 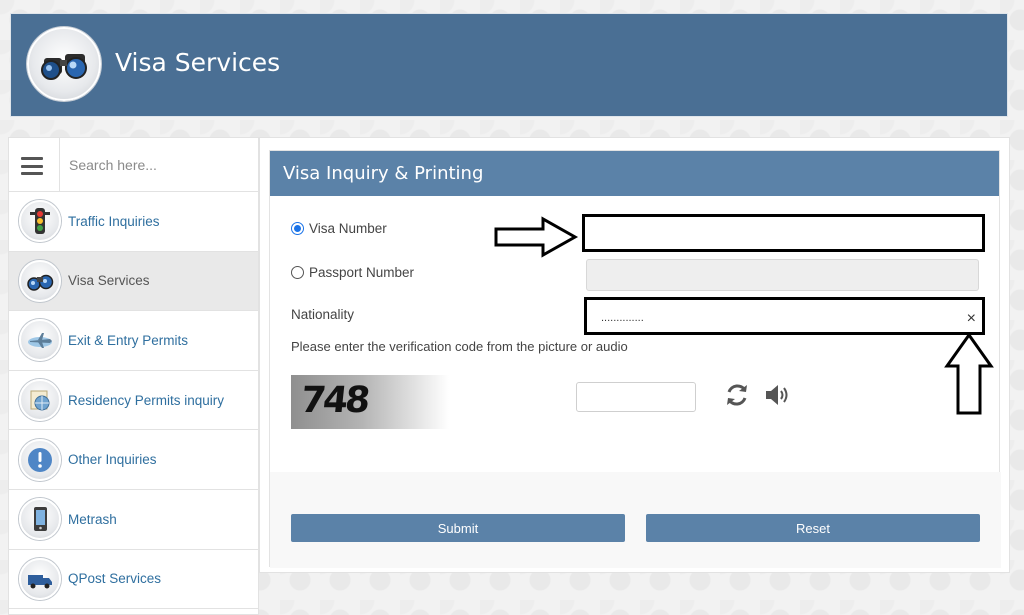 What do you see at coordinates (783, 233) in the screenshot?
I see `visa-number-input` at bounding box center [783, 233].